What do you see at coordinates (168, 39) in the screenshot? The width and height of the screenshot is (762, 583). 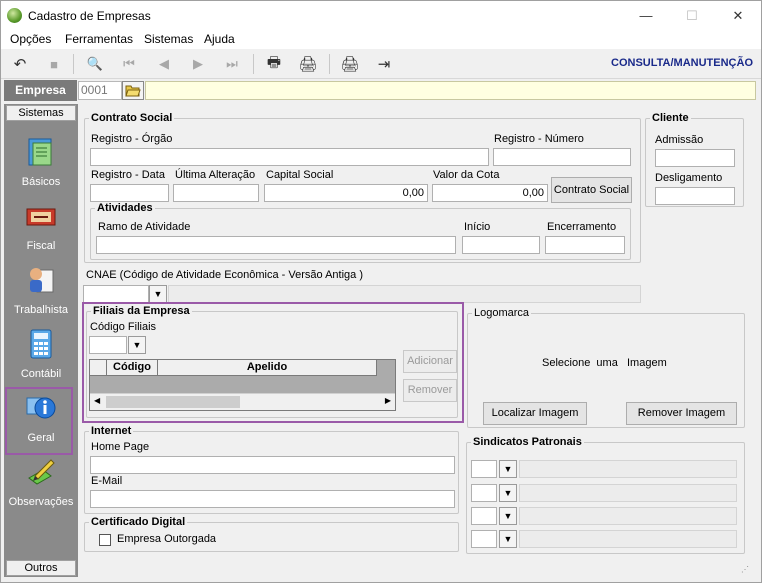 I see `menu-sistemas: Sistemas` at bounding box center [168, 39].